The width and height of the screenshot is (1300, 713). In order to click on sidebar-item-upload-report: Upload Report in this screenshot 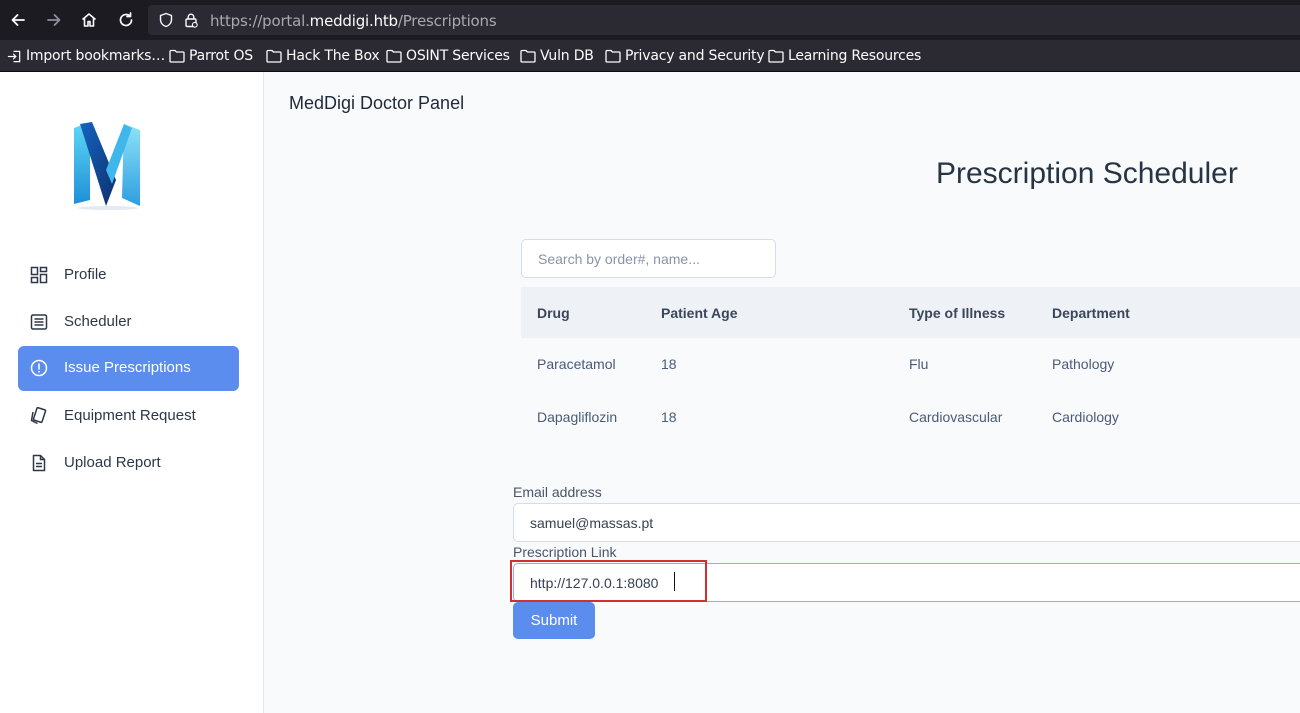, I will do `click(128, 463)`.